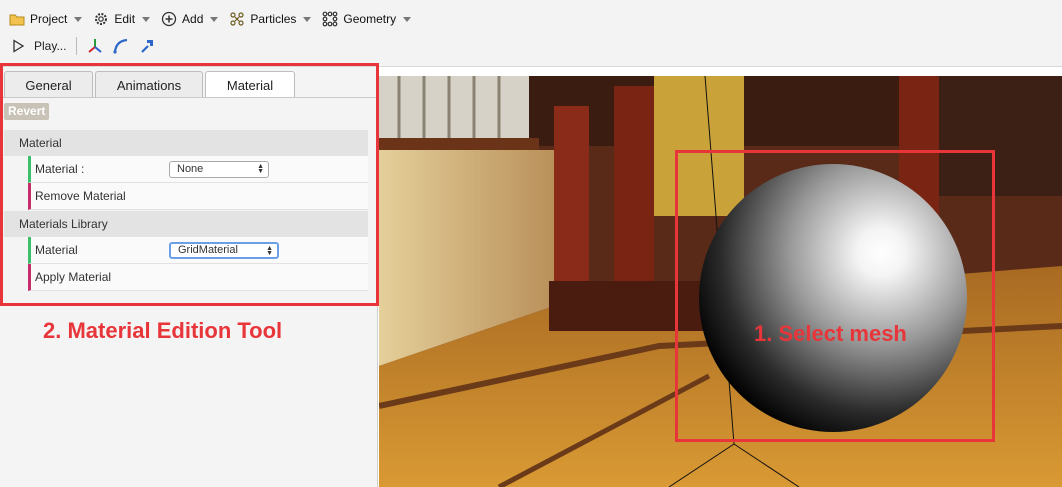  Describe the element at coordinates (273, 19) in the screenshot. I see `menu-particles-label: Particles` at that location.